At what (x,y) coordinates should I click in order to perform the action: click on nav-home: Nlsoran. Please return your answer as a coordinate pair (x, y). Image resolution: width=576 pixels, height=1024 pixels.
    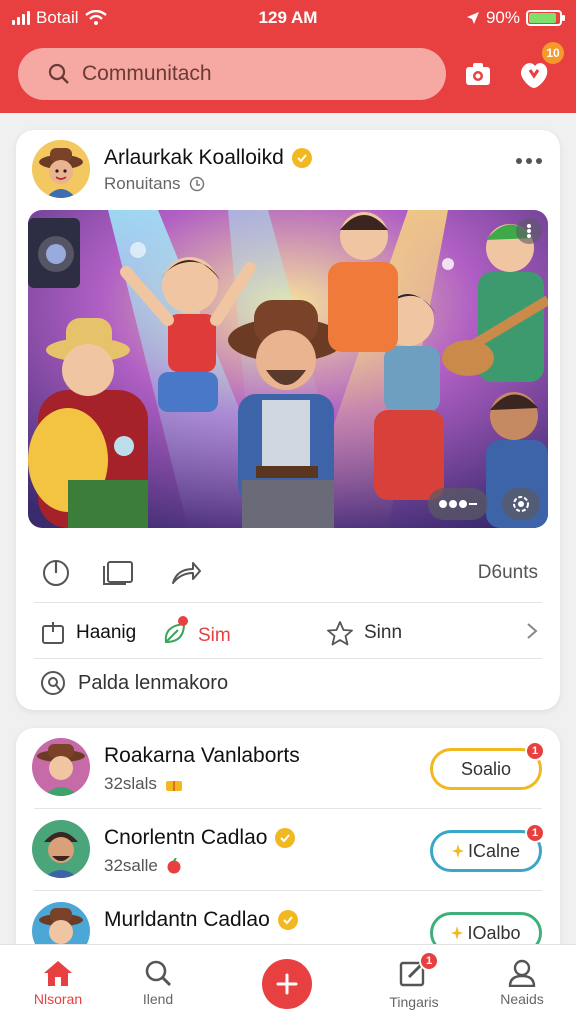
    Looking at the image, I should click on (58, 983).